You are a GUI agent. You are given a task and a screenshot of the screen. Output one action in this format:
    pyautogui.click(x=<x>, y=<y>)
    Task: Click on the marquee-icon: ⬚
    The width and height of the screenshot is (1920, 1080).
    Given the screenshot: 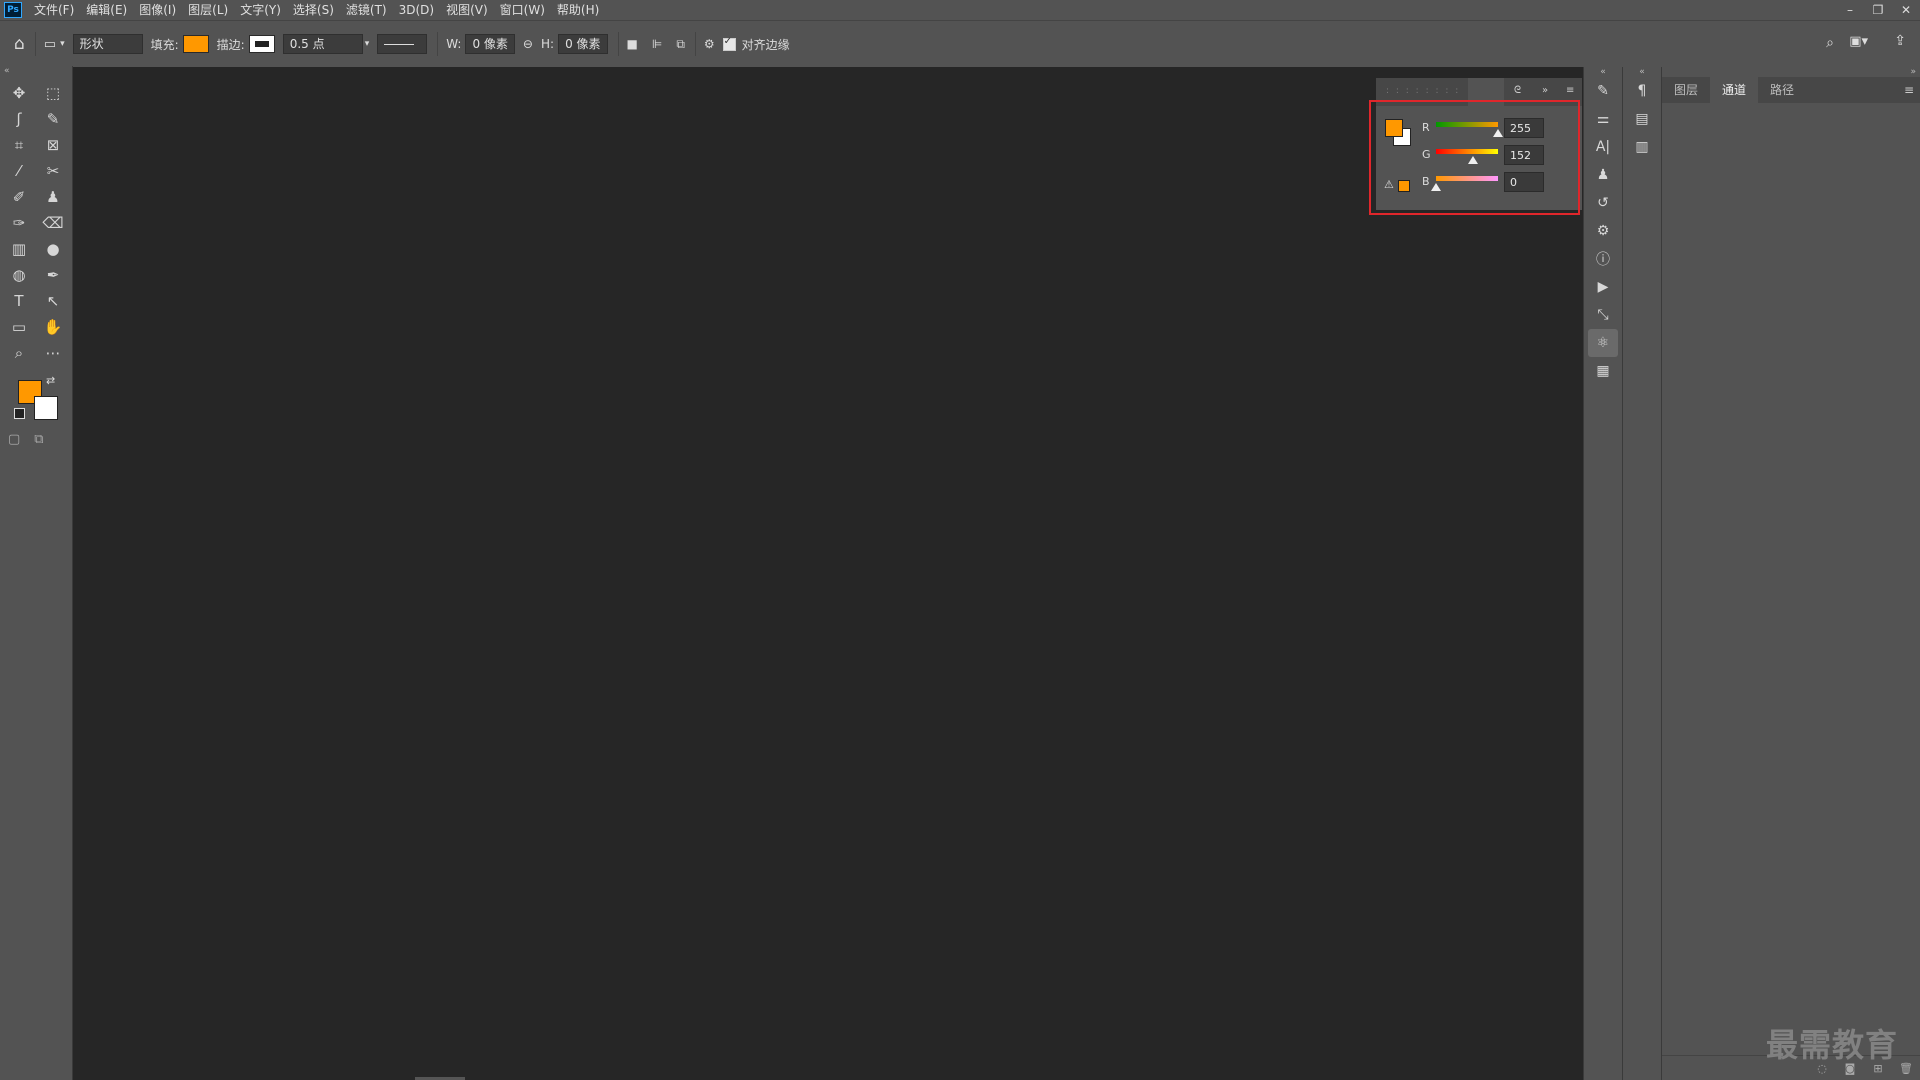 What is the action you would take?
    pyautogui.click(x=53, y=93)
    